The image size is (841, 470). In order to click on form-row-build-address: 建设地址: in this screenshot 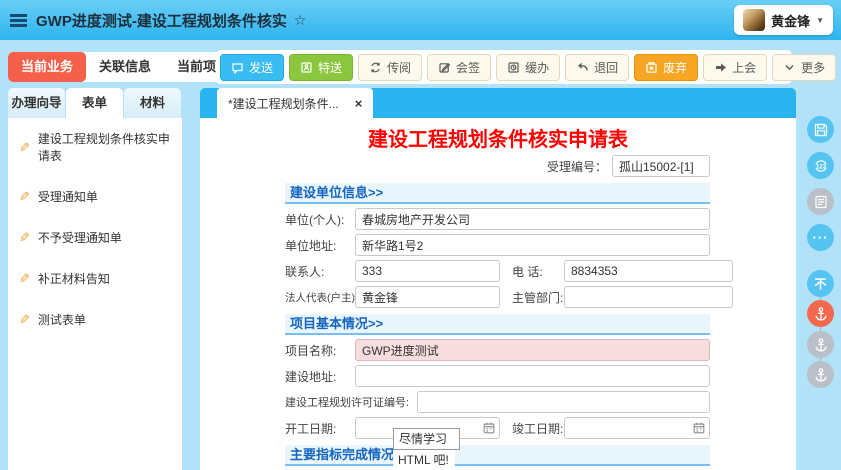, I will do `click(497, 376)`.